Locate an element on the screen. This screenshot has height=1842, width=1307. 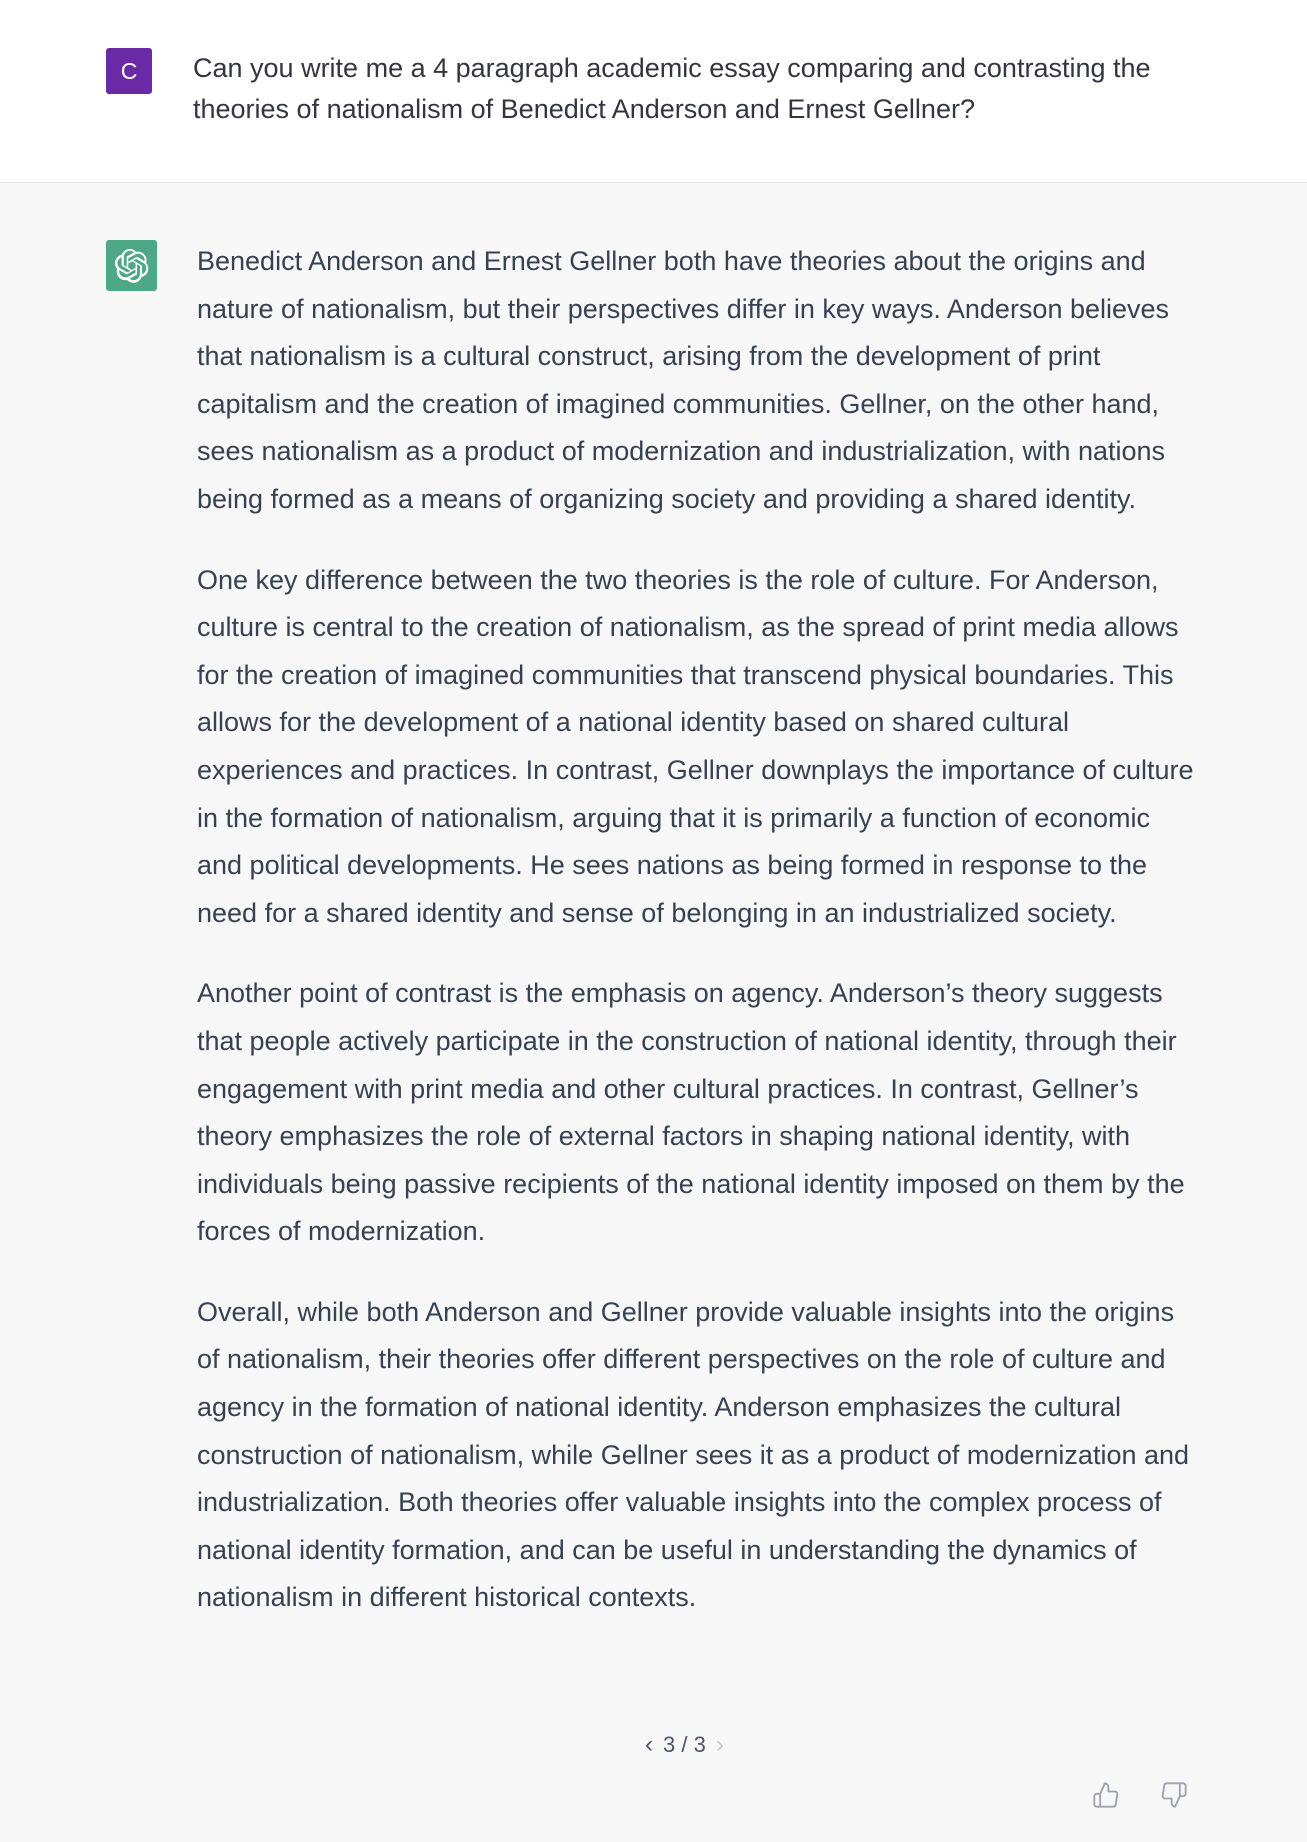
thumbs-up-button is located at coordinates (1106, 1795).